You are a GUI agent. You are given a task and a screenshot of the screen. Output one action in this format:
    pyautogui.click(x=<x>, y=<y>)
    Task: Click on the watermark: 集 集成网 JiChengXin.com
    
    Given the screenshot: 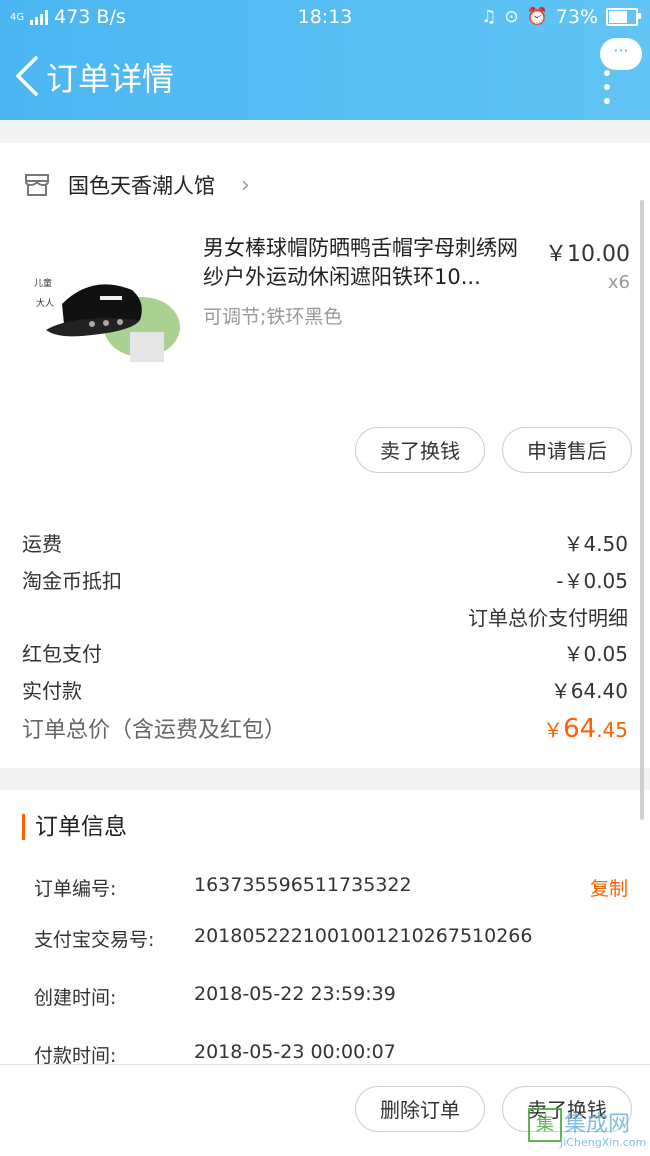 What is the action you would take?
    pyautogui.click(x=587, y=1129)
    